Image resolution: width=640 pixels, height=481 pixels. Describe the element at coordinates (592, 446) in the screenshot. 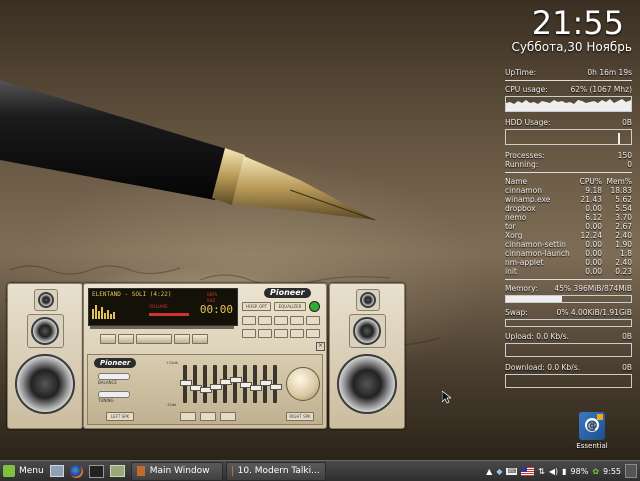

I see `desktop-icon-label: Essential` at that location.